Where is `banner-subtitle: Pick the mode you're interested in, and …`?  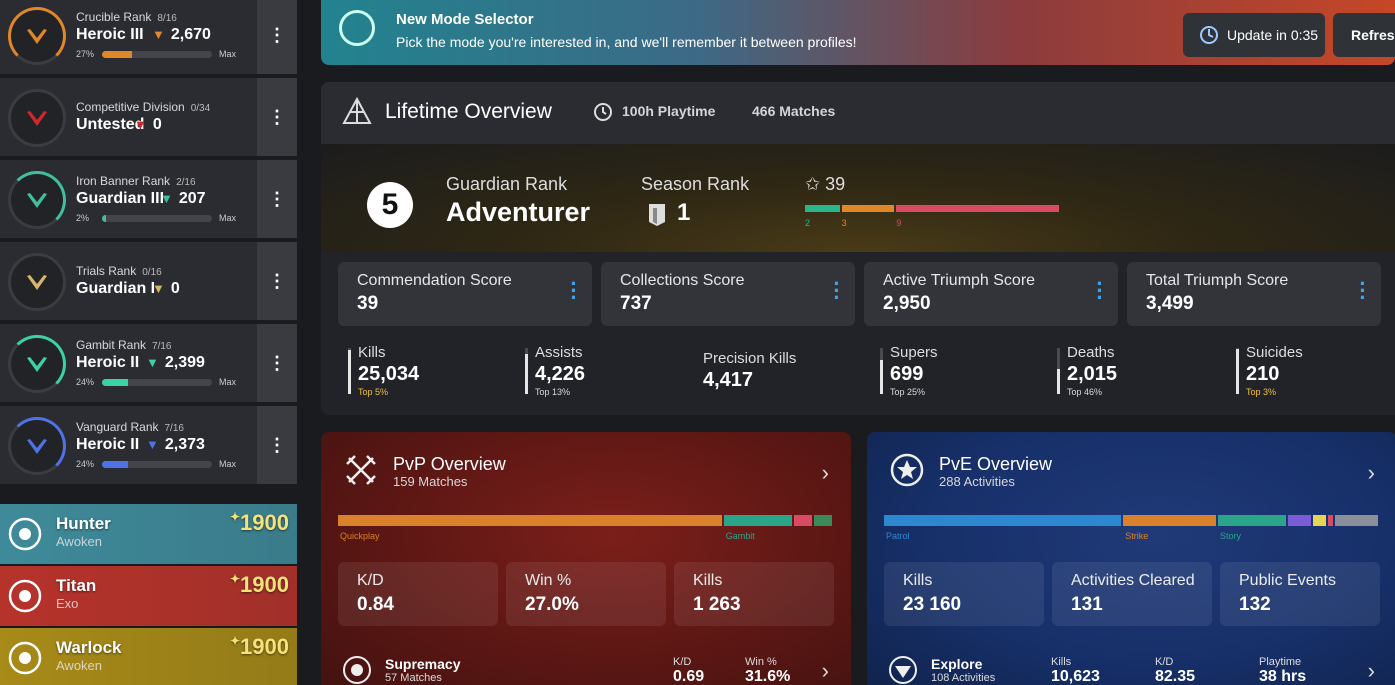
banner-subtitle: Pick the mode you're interested in, and … is located at coordinates (626, 42).